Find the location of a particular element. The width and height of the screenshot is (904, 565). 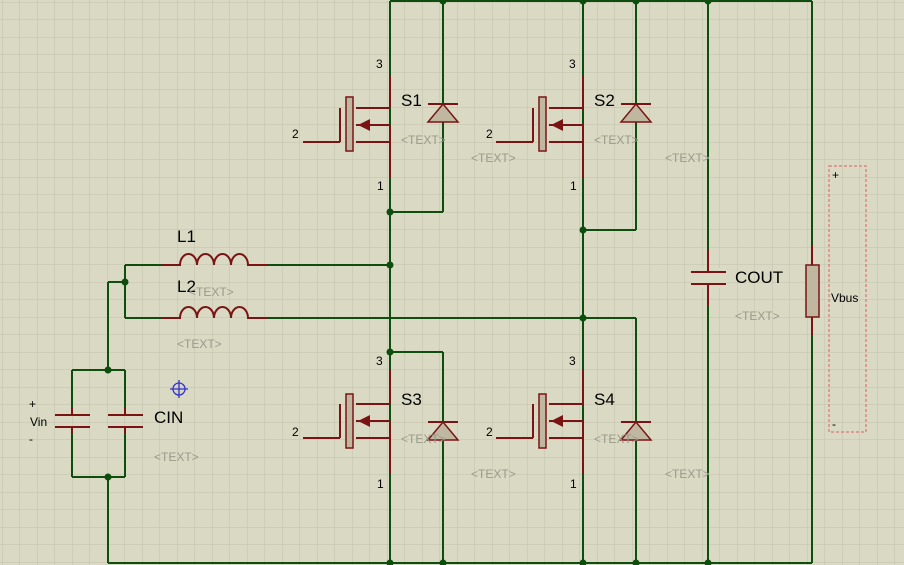

s2-pin-source: 1 is located at coordinates (573, 186).